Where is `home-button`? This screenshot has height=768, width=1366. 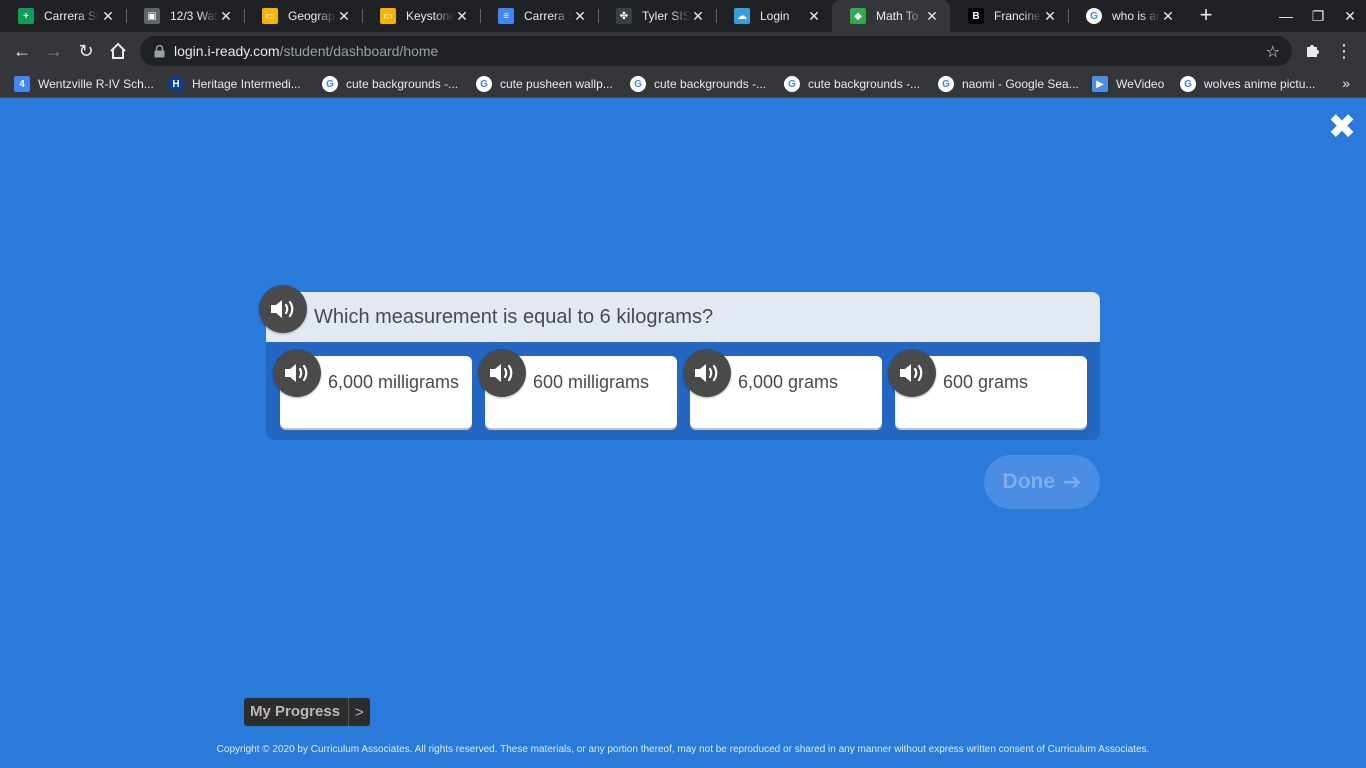 home-button is located at coordinates (118, 51).